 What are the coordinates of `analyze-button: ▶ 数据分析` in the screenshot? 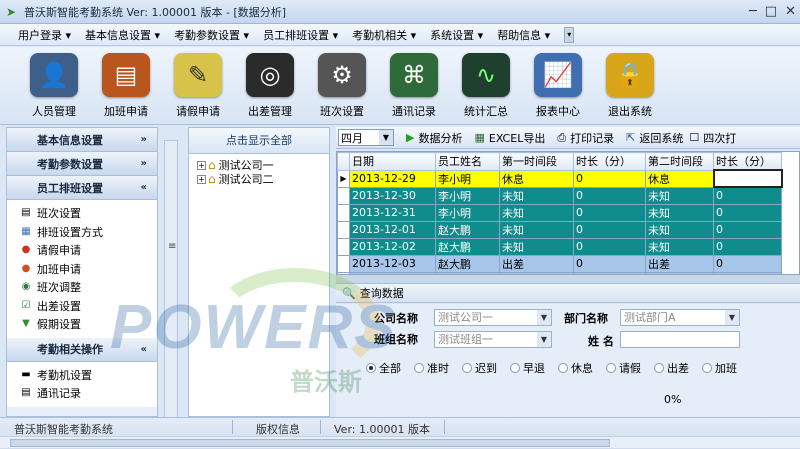 It's located at (434, 138).